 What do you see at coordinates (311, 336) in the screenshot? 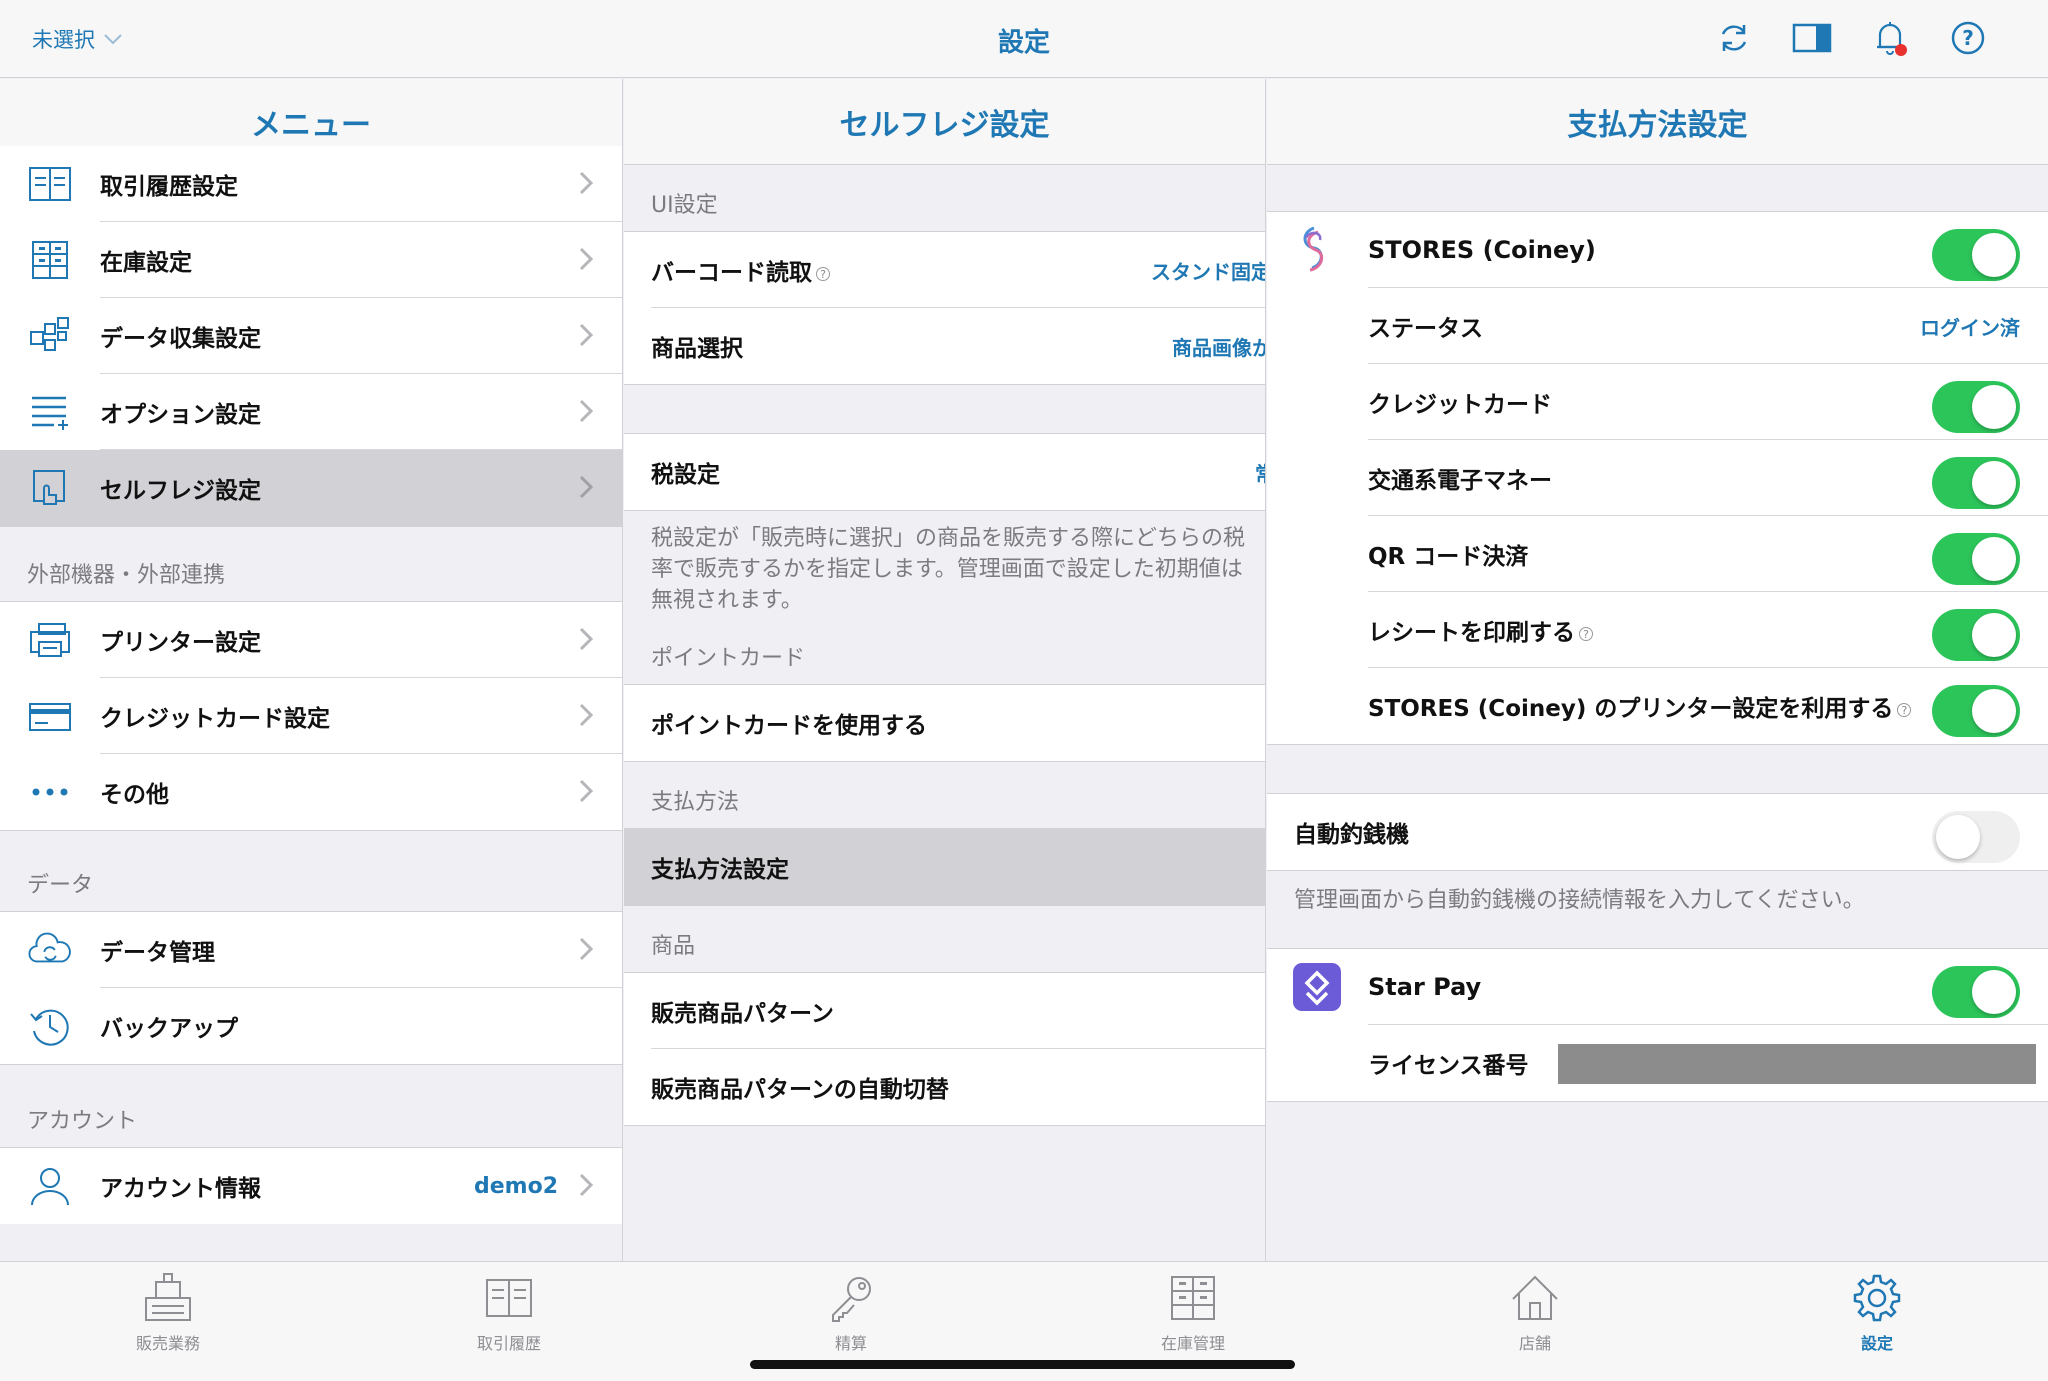
I see `menu-item-data-collection-settings: データ収集設定` at bounding box center [311, 336].